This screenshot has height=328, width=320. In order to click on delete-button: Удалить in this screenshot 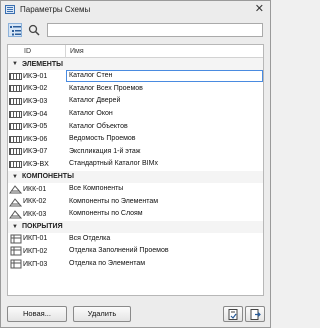, I will do `click(102, 314)`.